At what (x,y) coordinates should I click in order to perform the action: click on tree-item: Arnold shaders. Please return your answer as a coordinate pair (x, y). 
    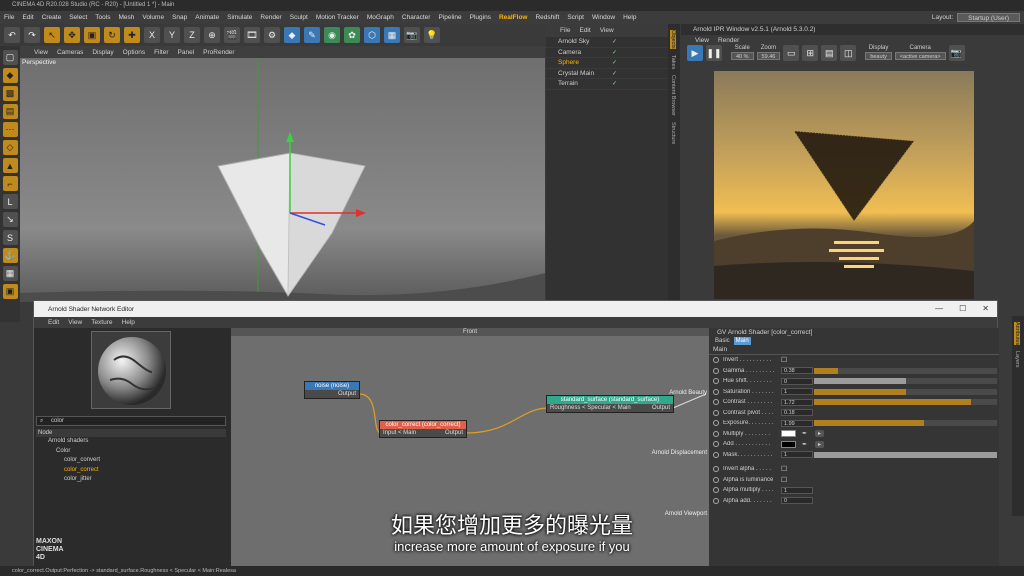
    Looking at the image, I should click on (131, 442).